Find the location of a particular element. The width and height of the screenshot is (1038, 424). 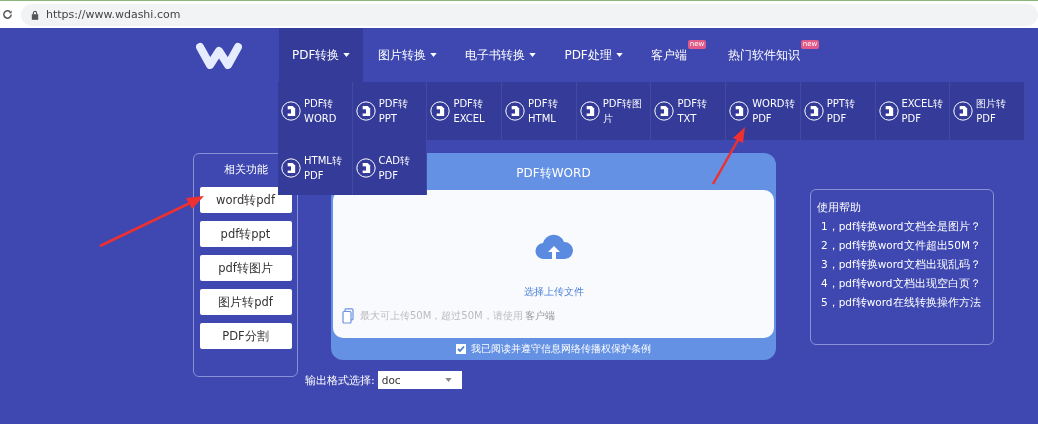

related-link-button: pdf转ppt is located at coordinates (245, 234).